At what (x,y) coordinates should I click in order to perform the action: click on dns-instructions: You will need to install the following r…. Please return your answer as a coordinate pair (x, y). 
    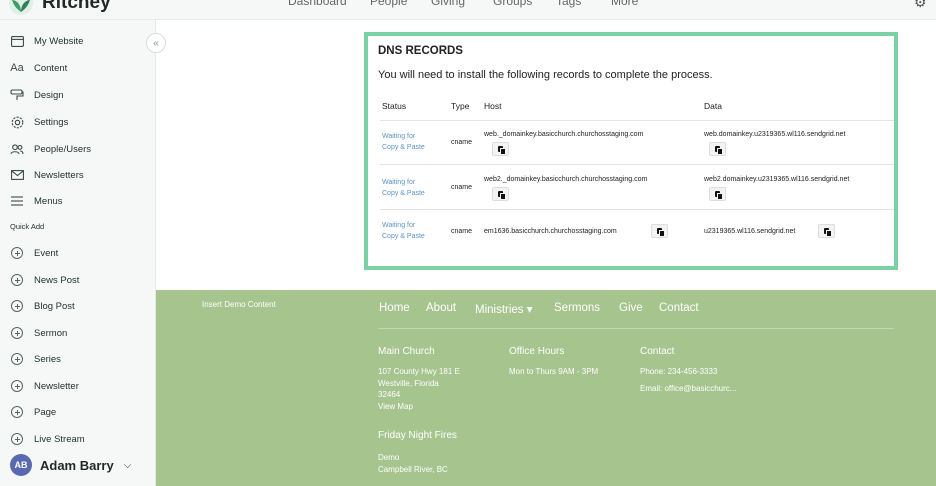
    Looking at the image, I should click on (545, 75).